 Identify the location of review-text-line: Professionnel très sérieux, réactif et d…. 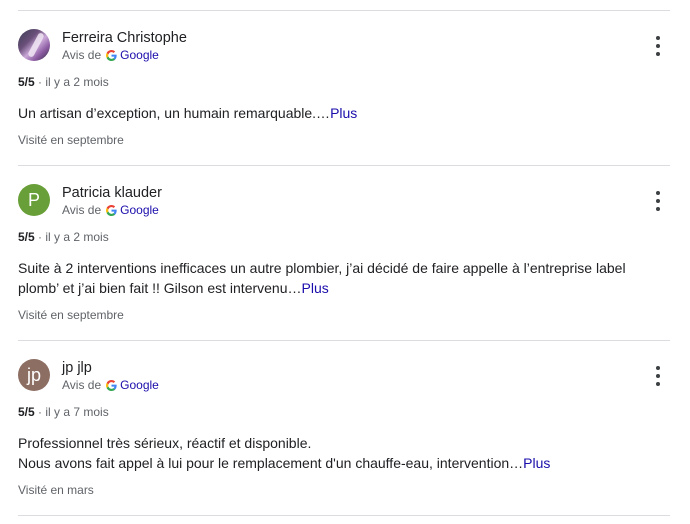
(165, 443).